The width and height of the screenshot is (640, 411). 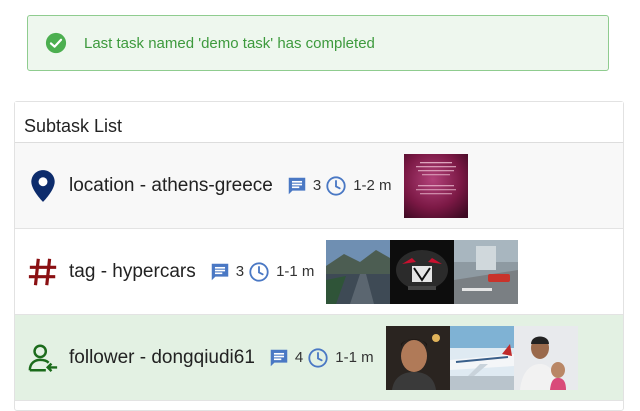 I want to click on subtask-meta: 3 1-2 m, so click(x=339, y=186).